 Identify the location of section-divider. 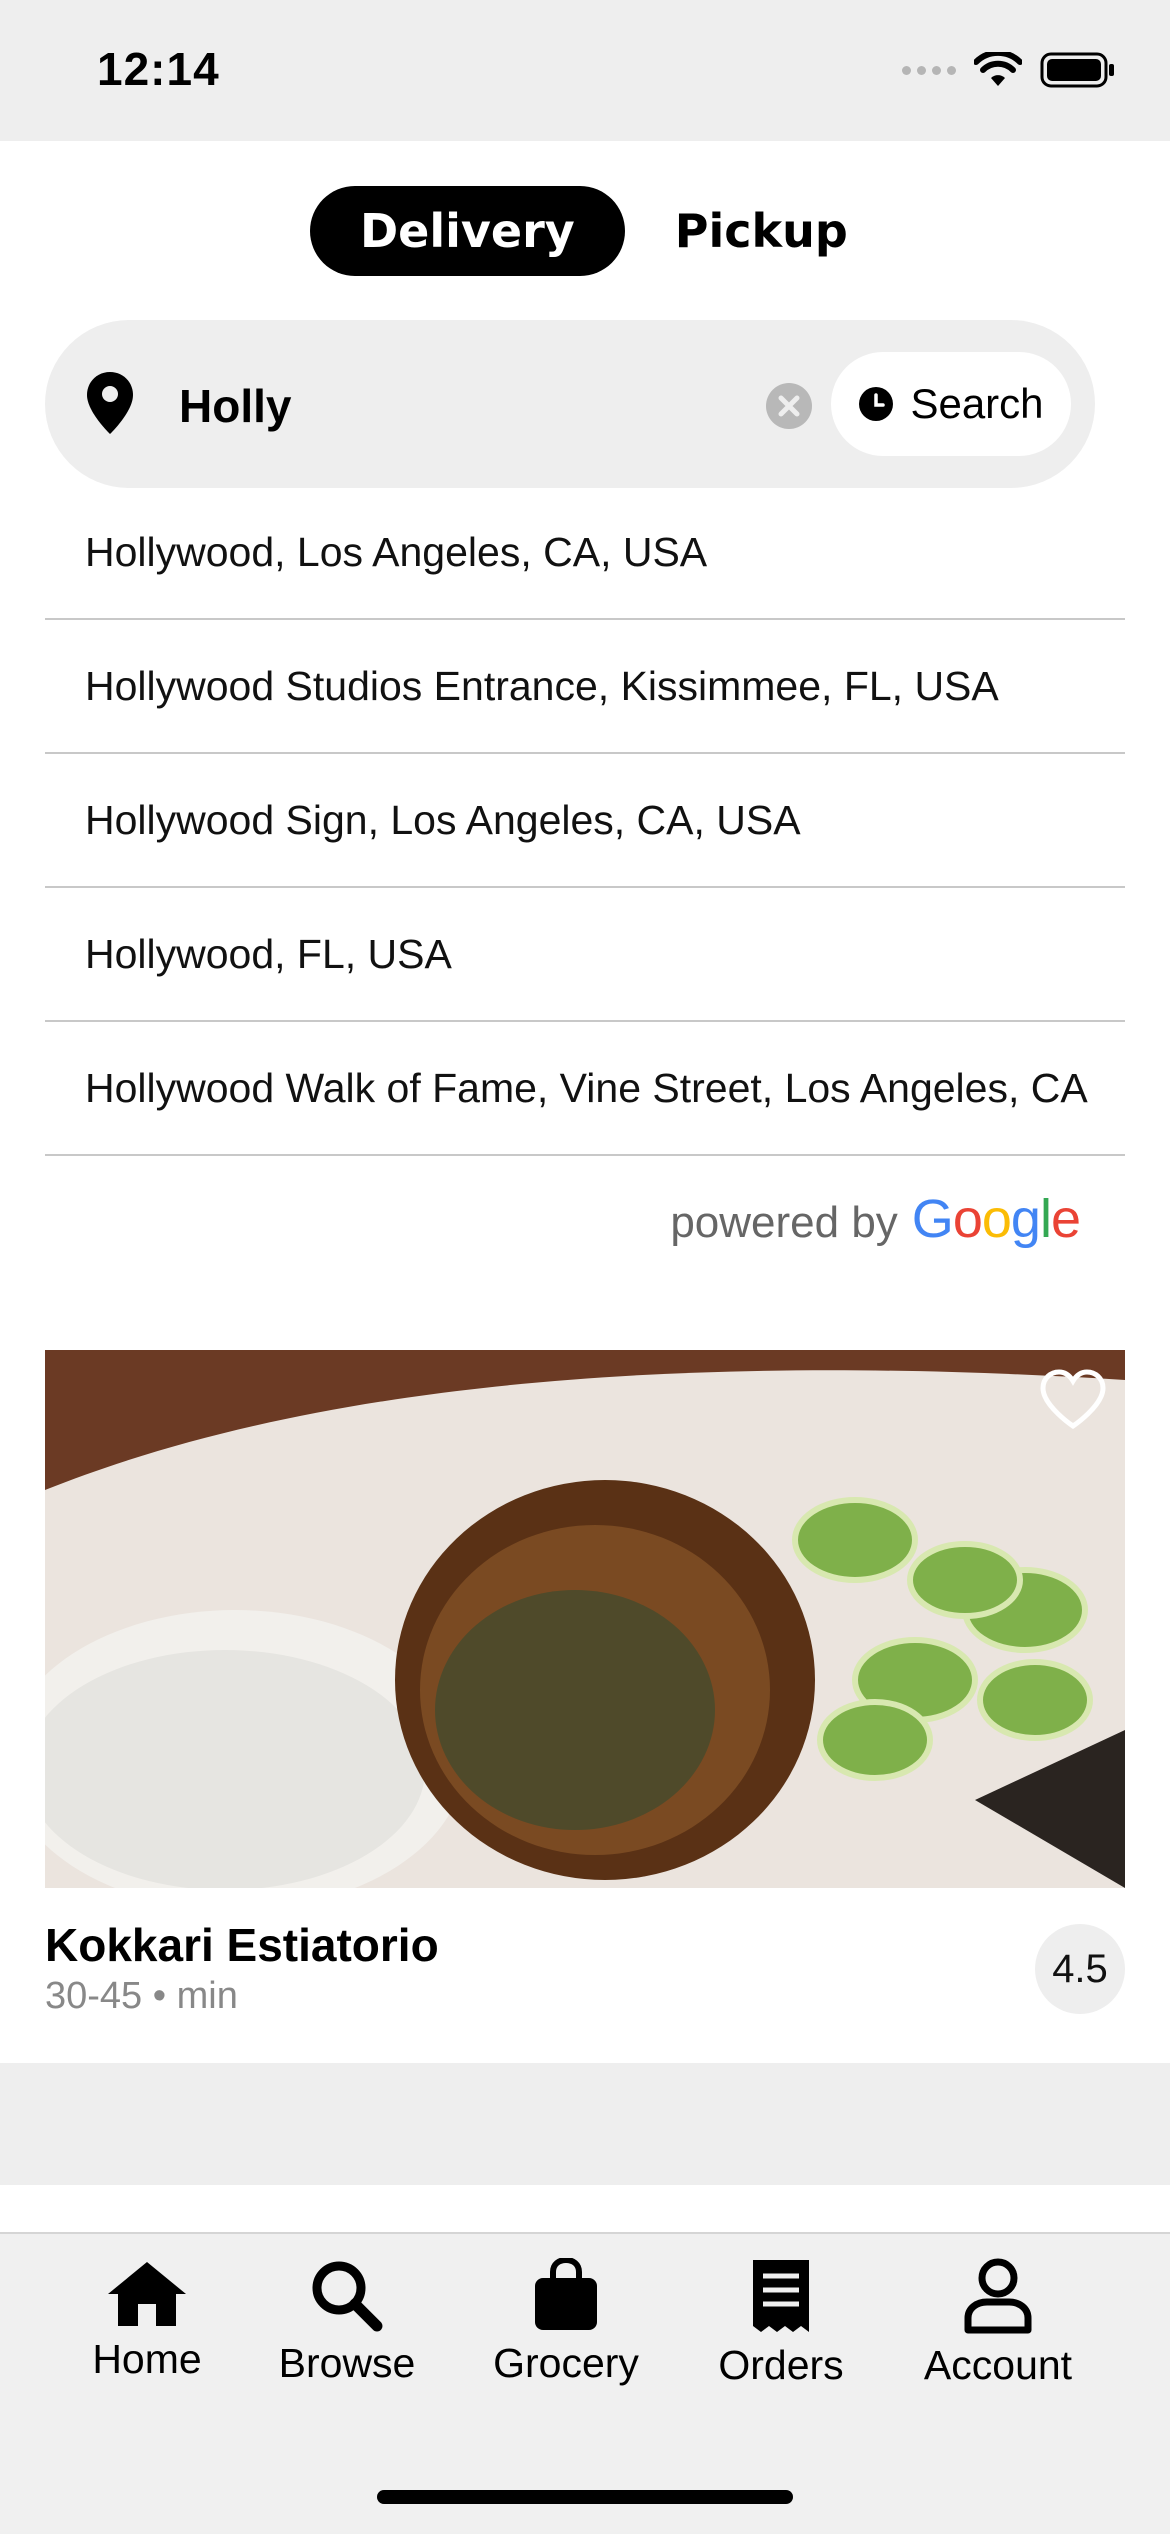
(585, 2124).